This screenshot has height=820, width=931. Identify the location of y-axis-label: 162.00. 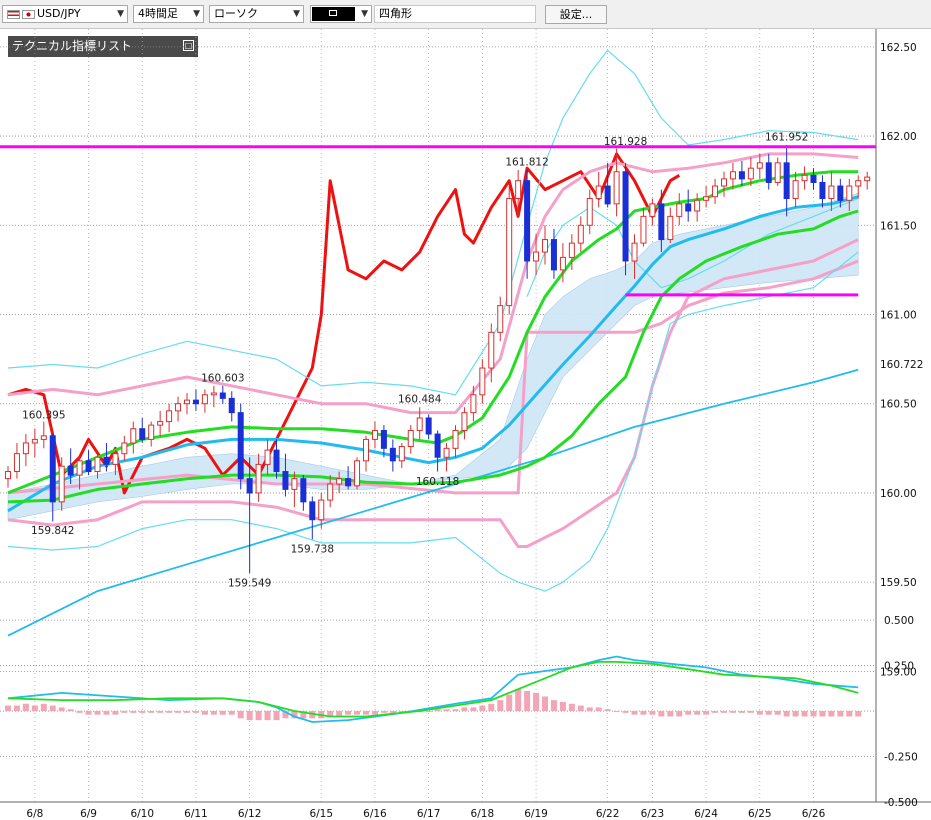
(898, 137).